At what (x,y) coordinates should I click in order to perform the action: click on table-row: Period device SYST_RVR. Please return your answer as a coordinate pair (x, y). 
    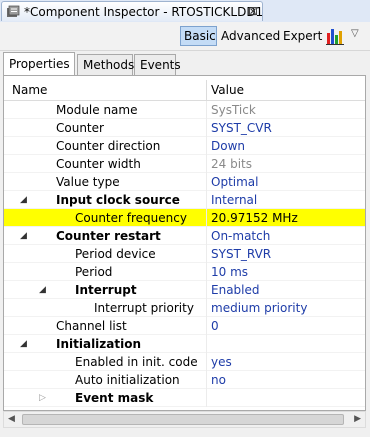
    Looking at the image, I should click on (184, 254).